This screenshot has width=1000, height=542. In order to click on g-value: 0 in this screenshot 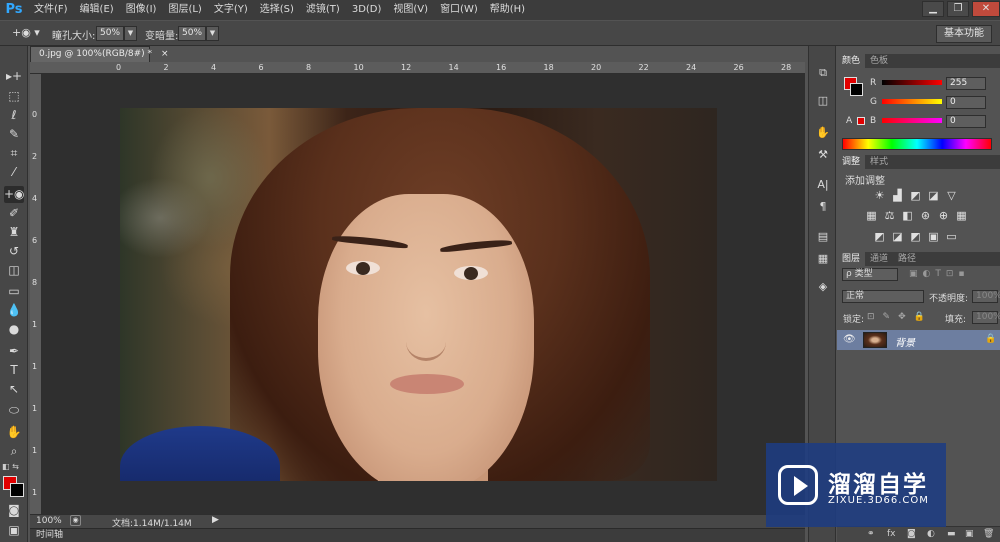, I will do `click(966, 102)`.